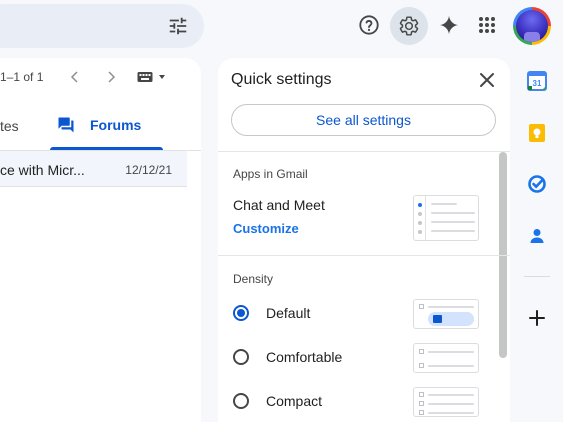  What do you see at coordinates (537, 236) in the screenshot?
I see `contacts-icon` at bounding box center [537, 236].